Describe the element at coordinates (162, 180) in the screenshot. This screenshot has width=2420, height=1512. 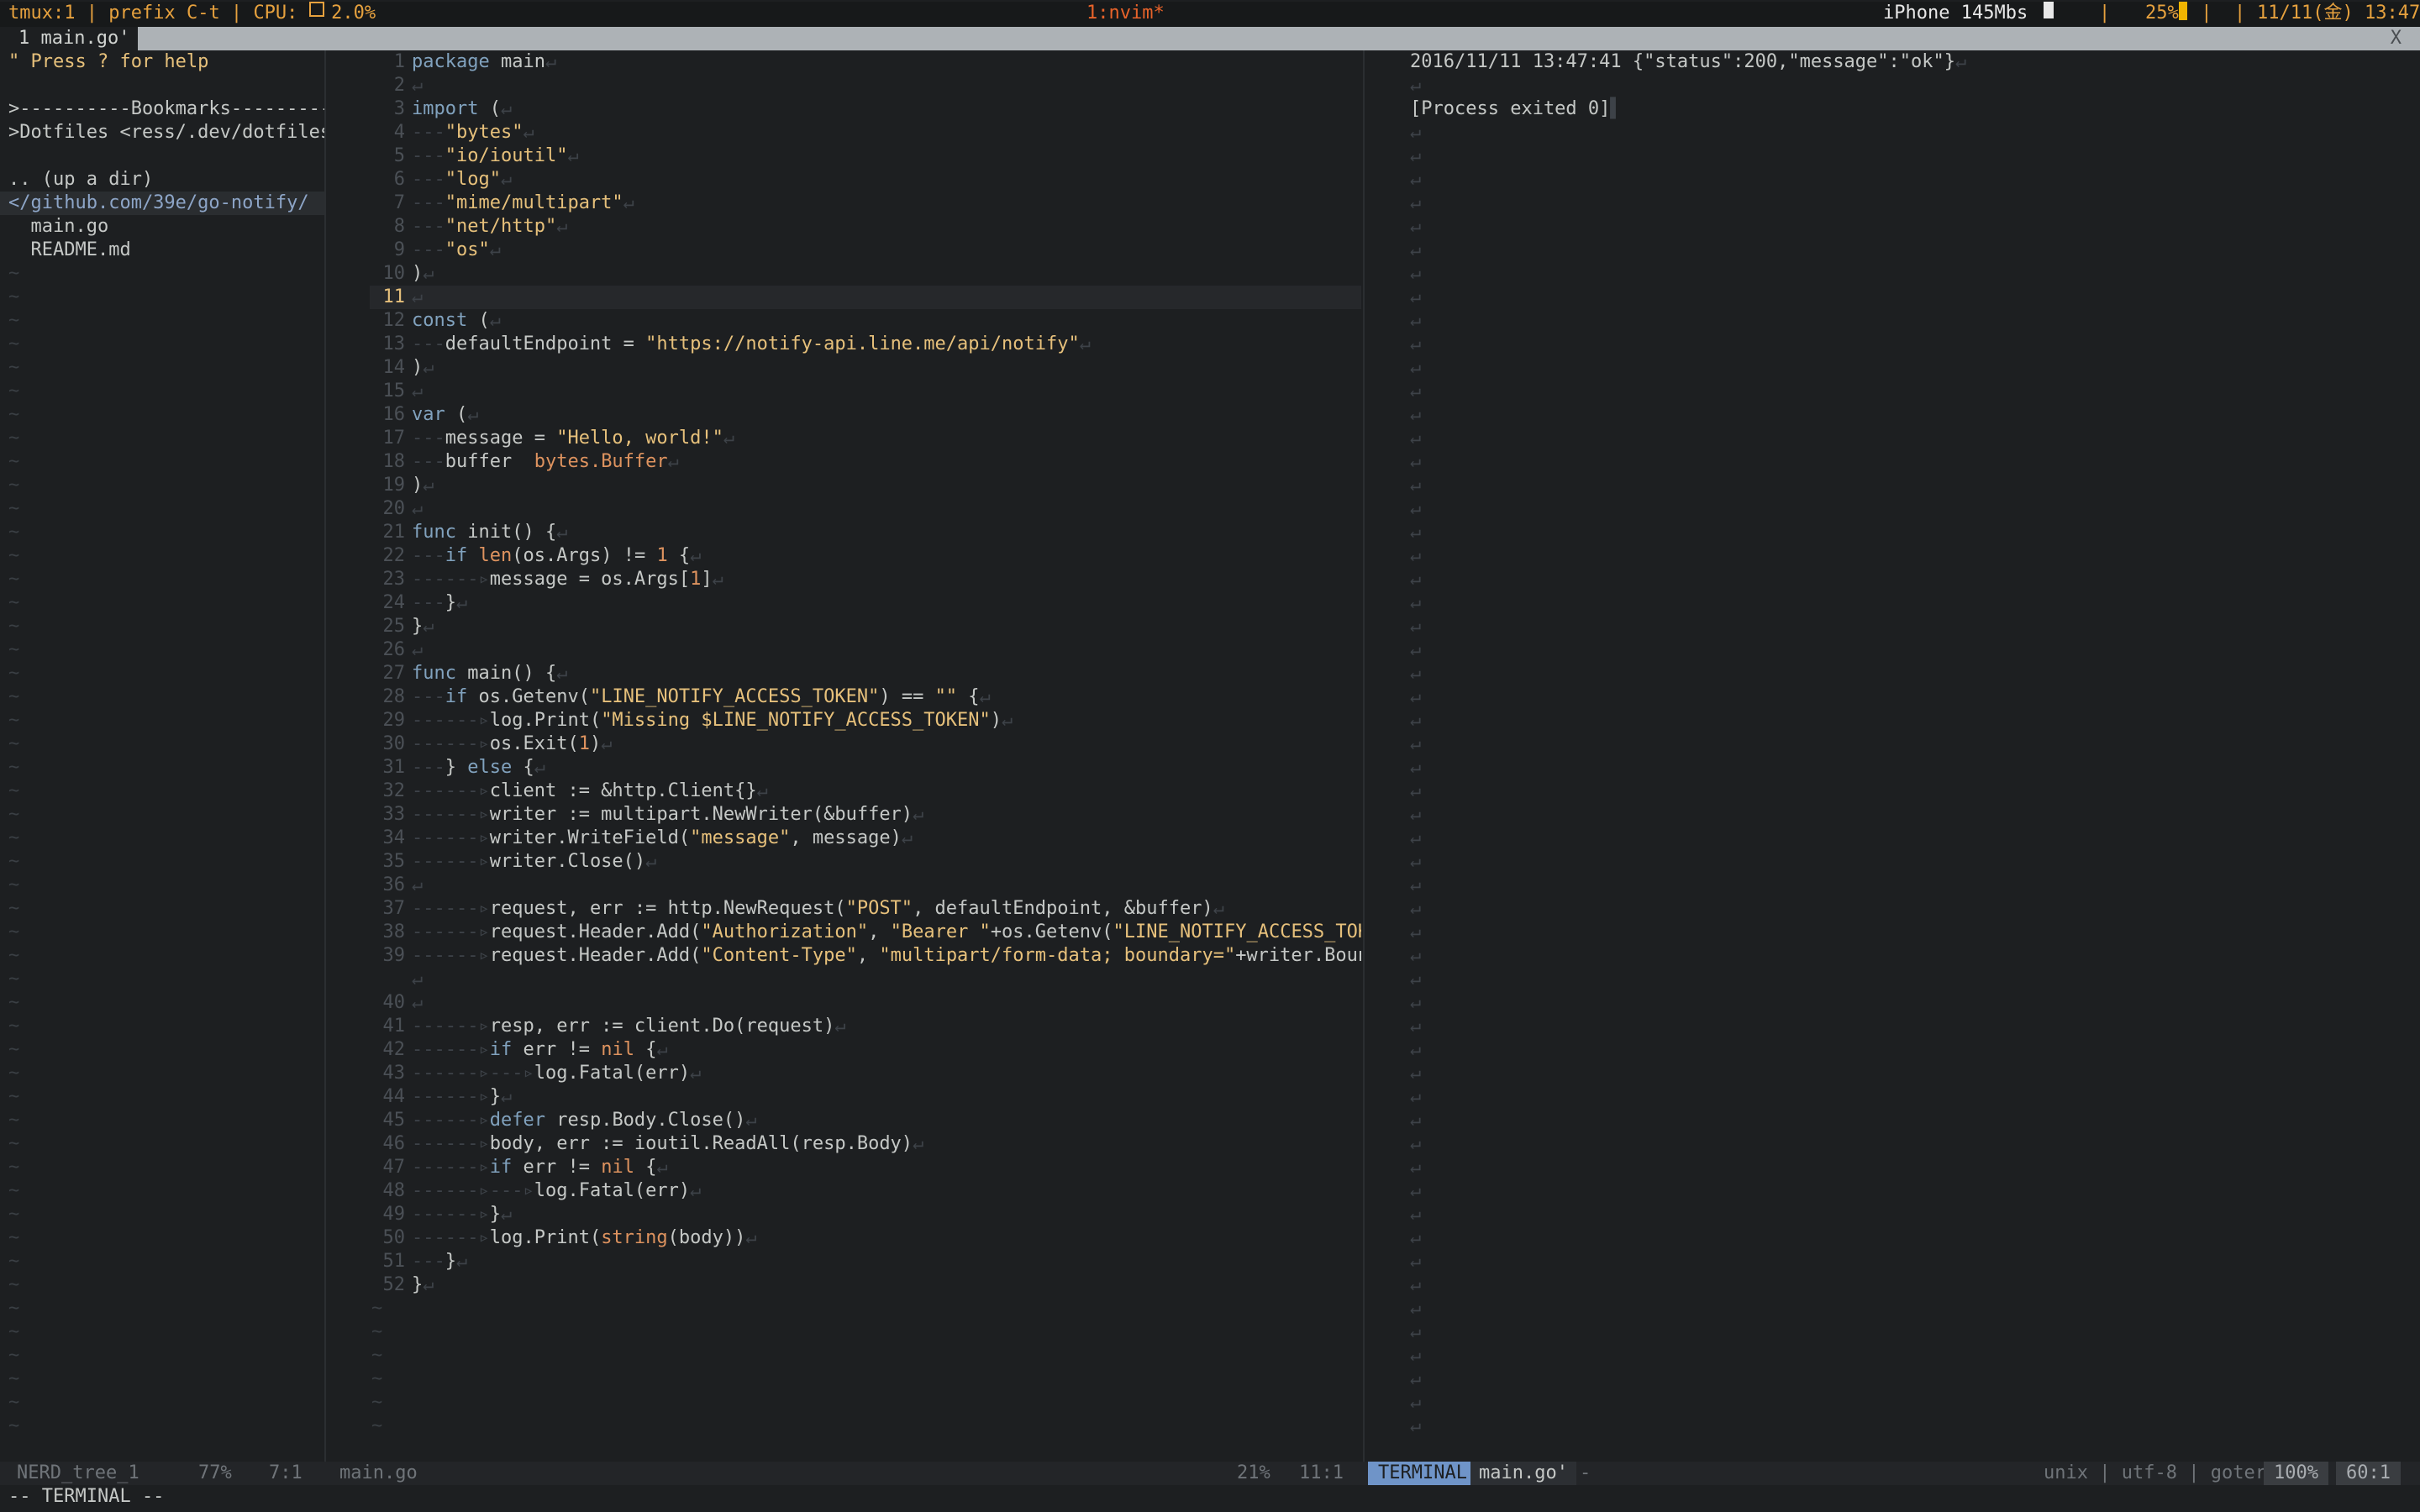
I see `tree-item: .. (up a dir)` at that location.